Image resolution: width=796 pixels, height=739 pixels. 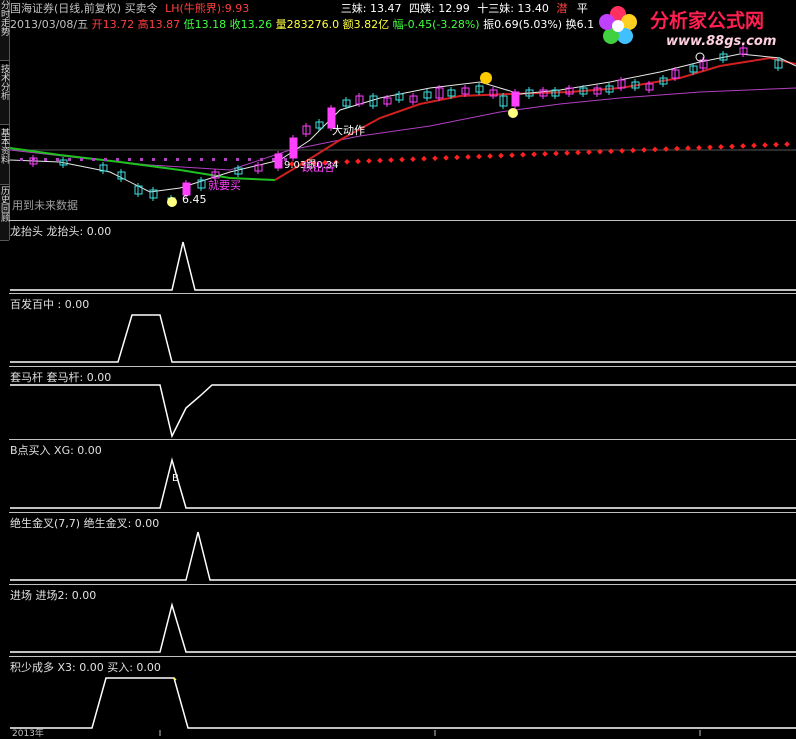 What do you see at coordinates (85, 523) in the screenshot?
I see `panel-title-golden-cross: 绝生金叉(7,7) 绝生金叉: 0.00` at bounding box center [85, 523].